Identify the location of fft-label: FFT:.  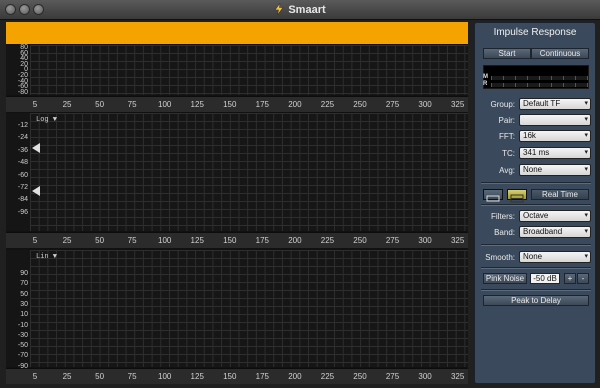
(507, 136).